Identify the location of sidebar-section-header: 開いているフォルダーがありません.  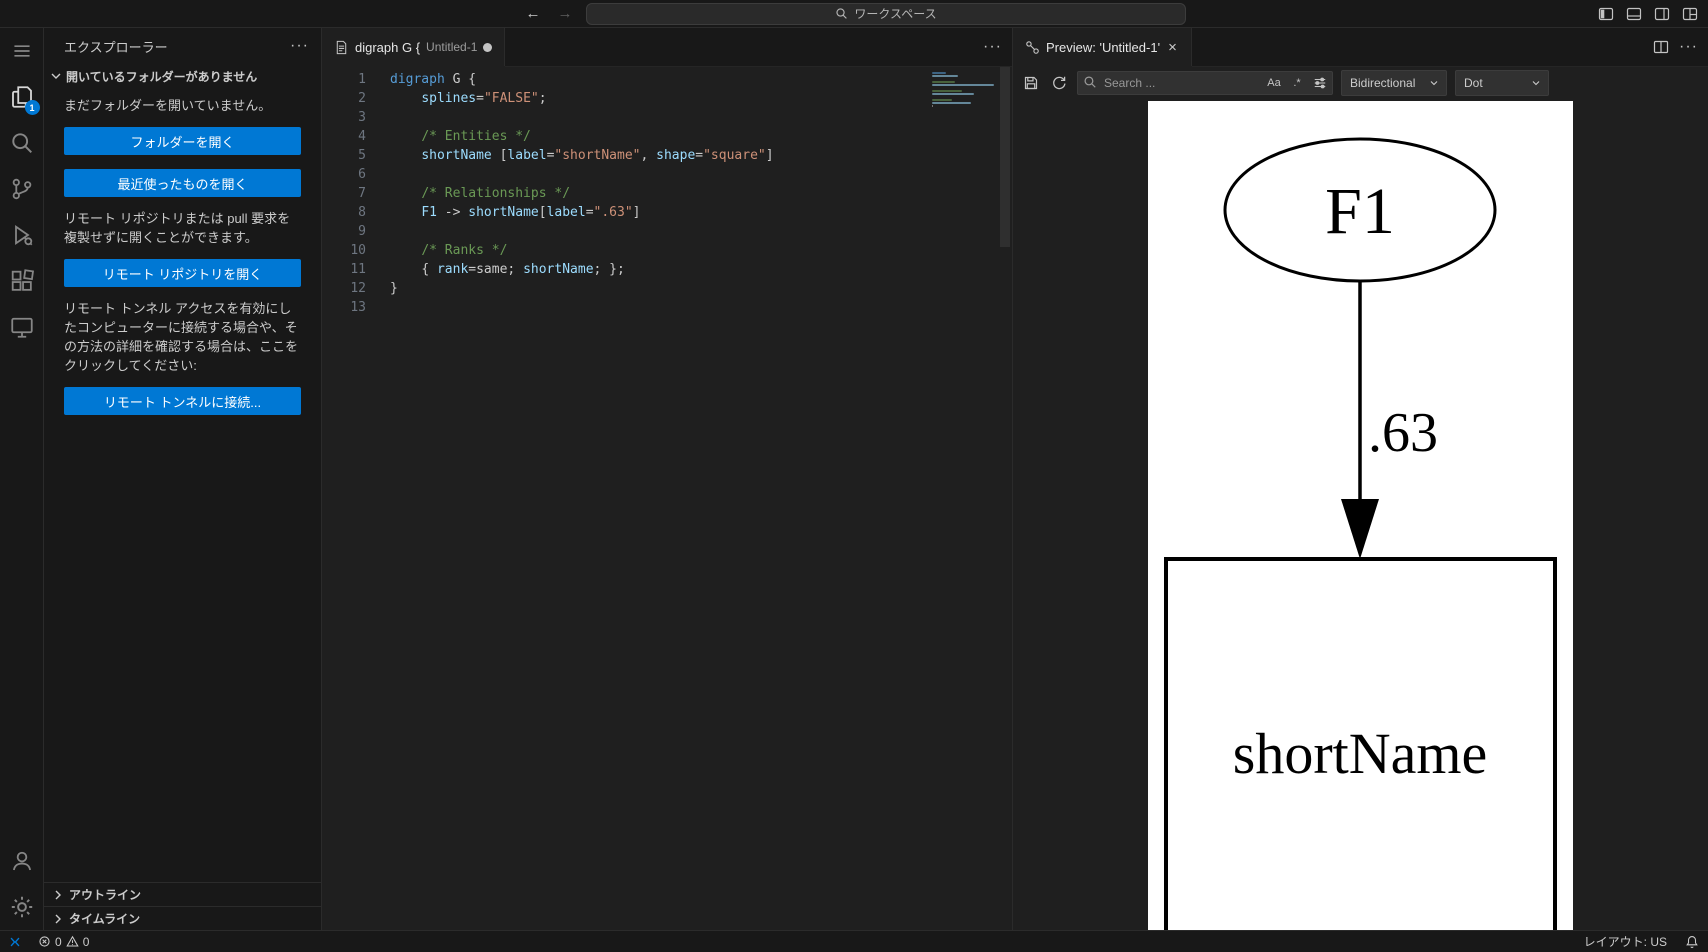
(182, 76).